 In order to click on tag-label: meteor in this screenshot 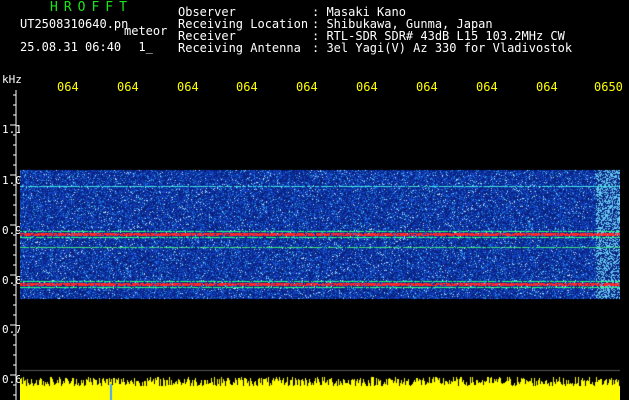, I will do `click(146, 31)`.